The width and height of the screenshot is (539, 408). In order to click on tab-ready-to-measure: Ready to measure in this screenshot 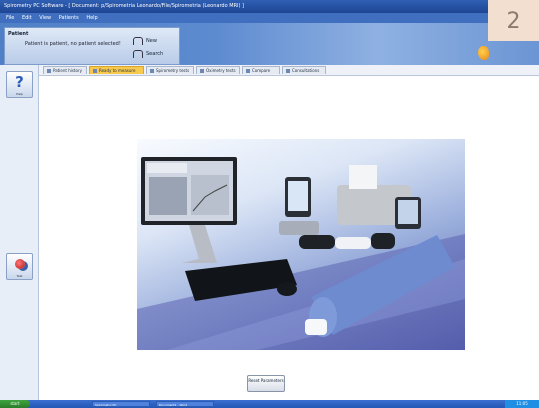, I will do `click(116, 70)`.